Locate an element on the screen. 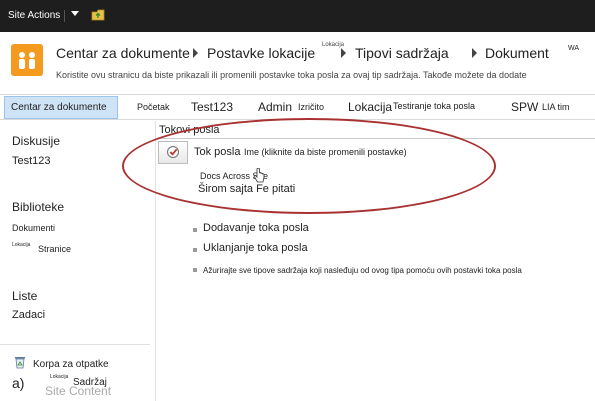 The width and height of the screenshot is (595, 401). breadcrumb-overflow: WA is located at coordinates (574, 48).